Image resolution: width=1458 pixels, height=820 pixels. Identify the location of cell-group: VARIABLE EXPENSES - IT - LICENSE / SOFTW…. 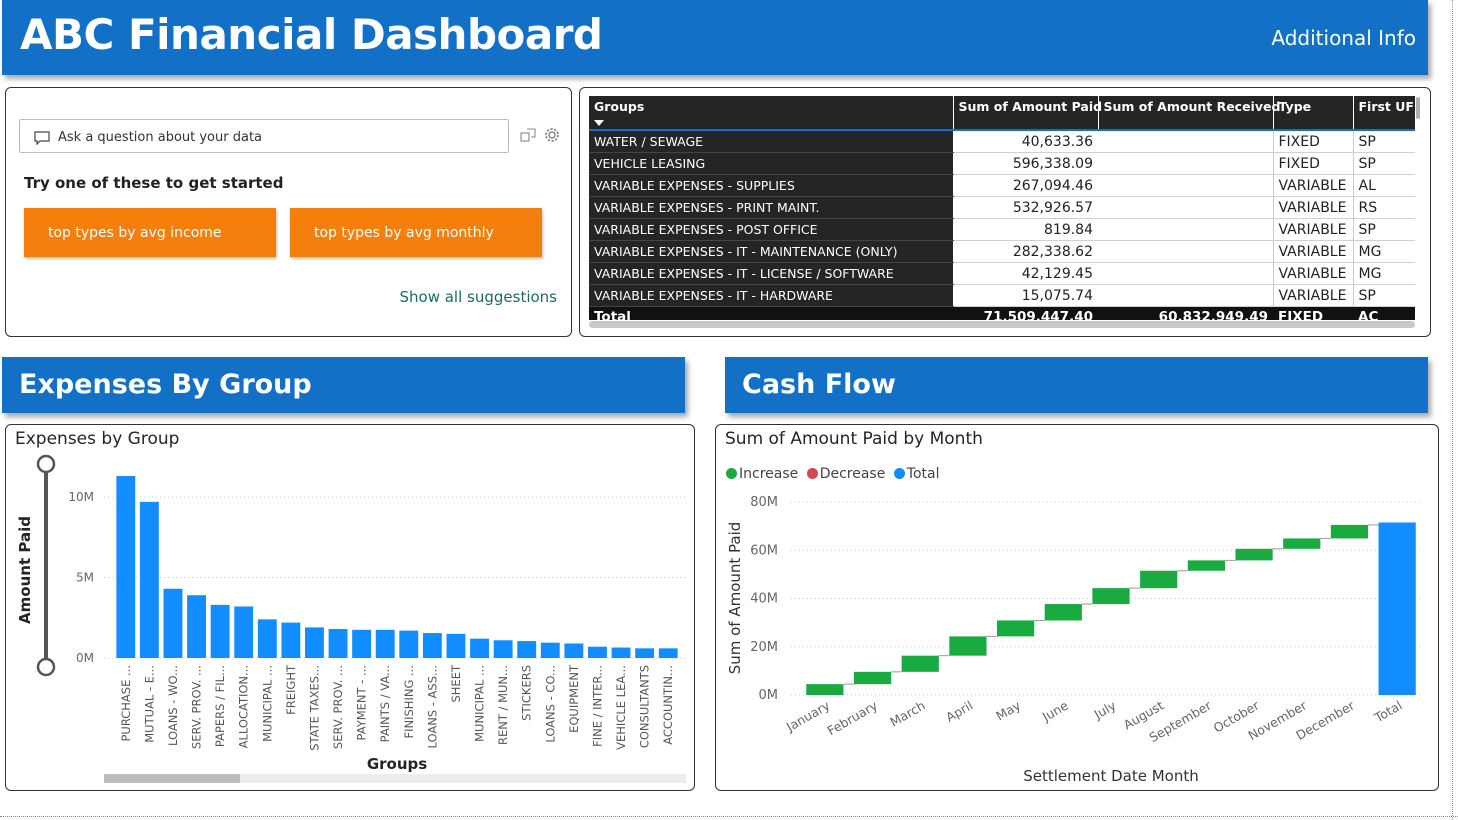
(771, 273).